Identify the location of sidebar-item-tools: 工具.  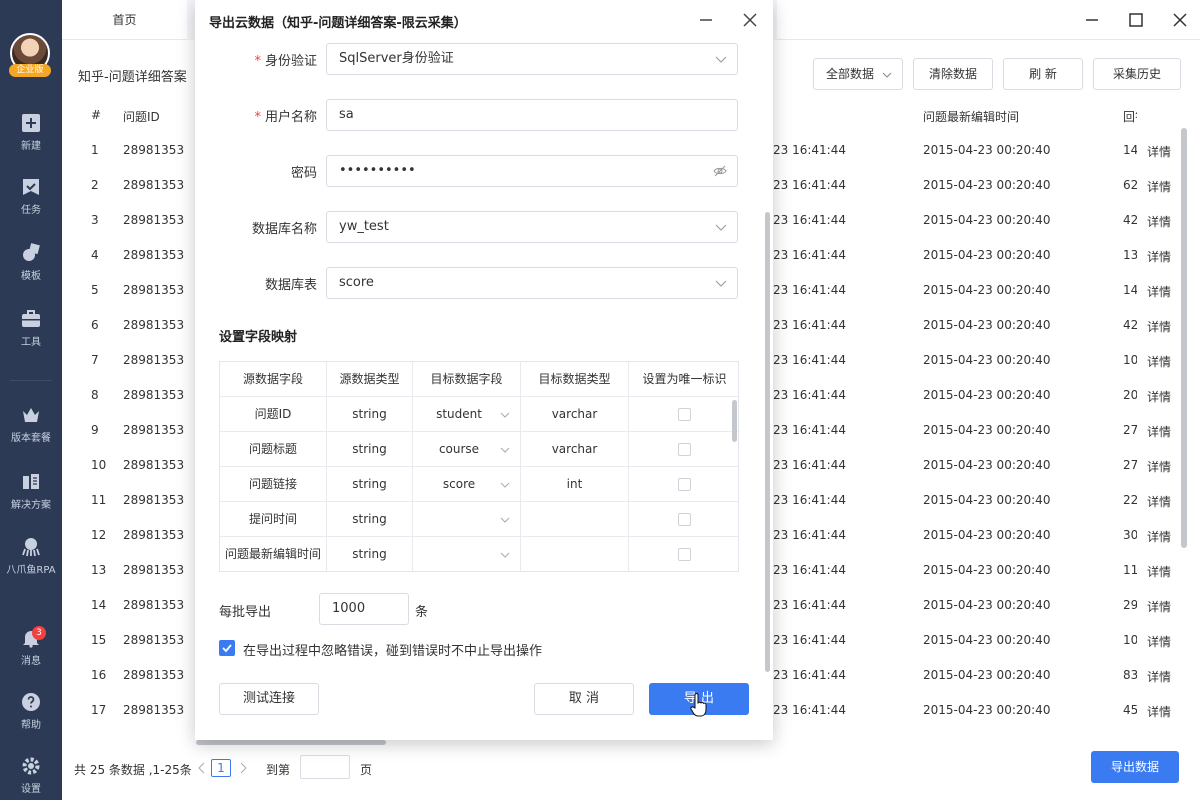
(31, 335).